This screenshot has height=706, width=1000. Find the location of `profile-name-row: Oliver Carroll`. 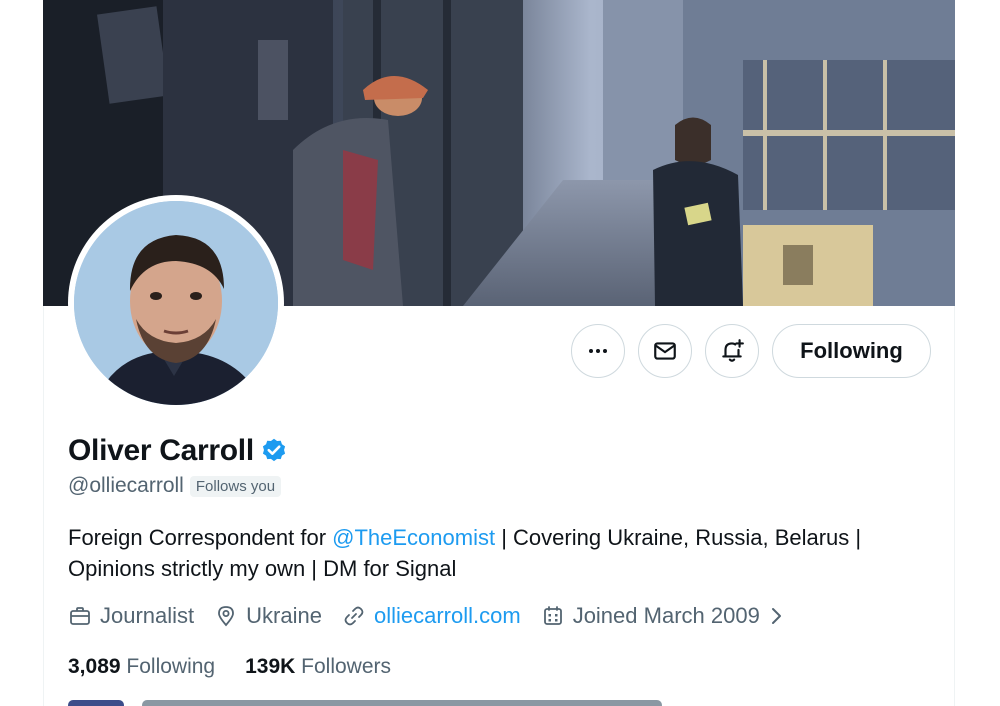

profile-name-row: Oliver Carroll is located at coordinates (178, 451).